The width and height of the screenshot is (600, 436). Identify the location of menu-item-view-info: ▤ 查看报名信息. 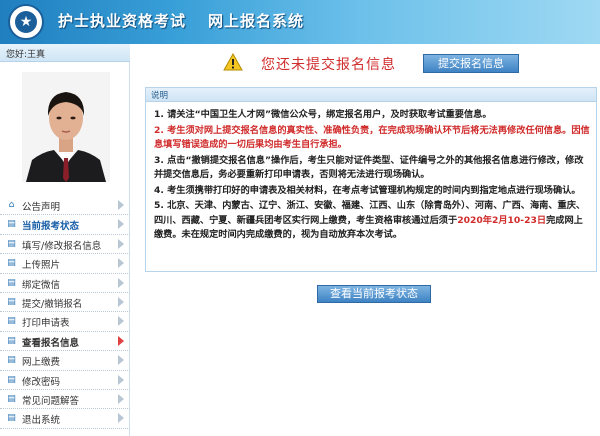
(65, 342).